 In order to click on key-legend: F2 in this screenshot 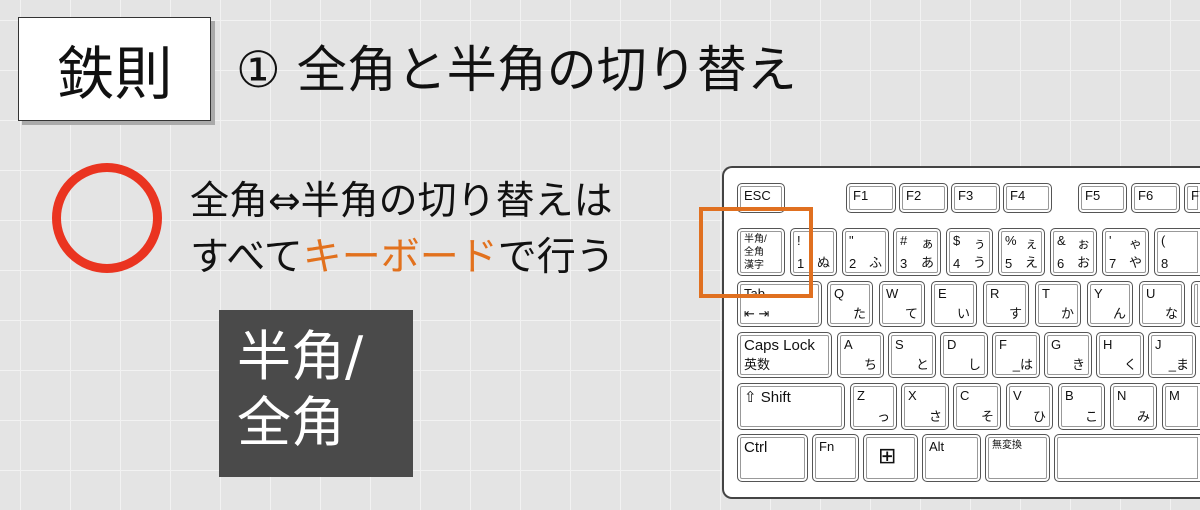, I will do `click(914, 195)`.